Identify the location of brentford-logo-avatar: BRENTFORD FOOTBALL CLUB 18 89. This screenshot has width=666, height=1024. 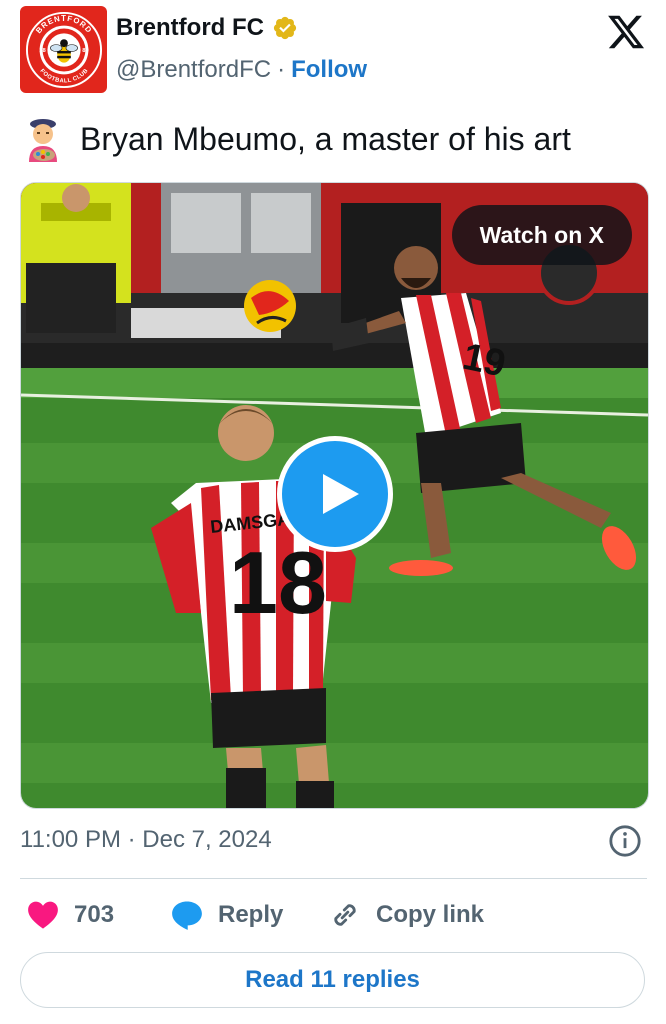
(63, 49).